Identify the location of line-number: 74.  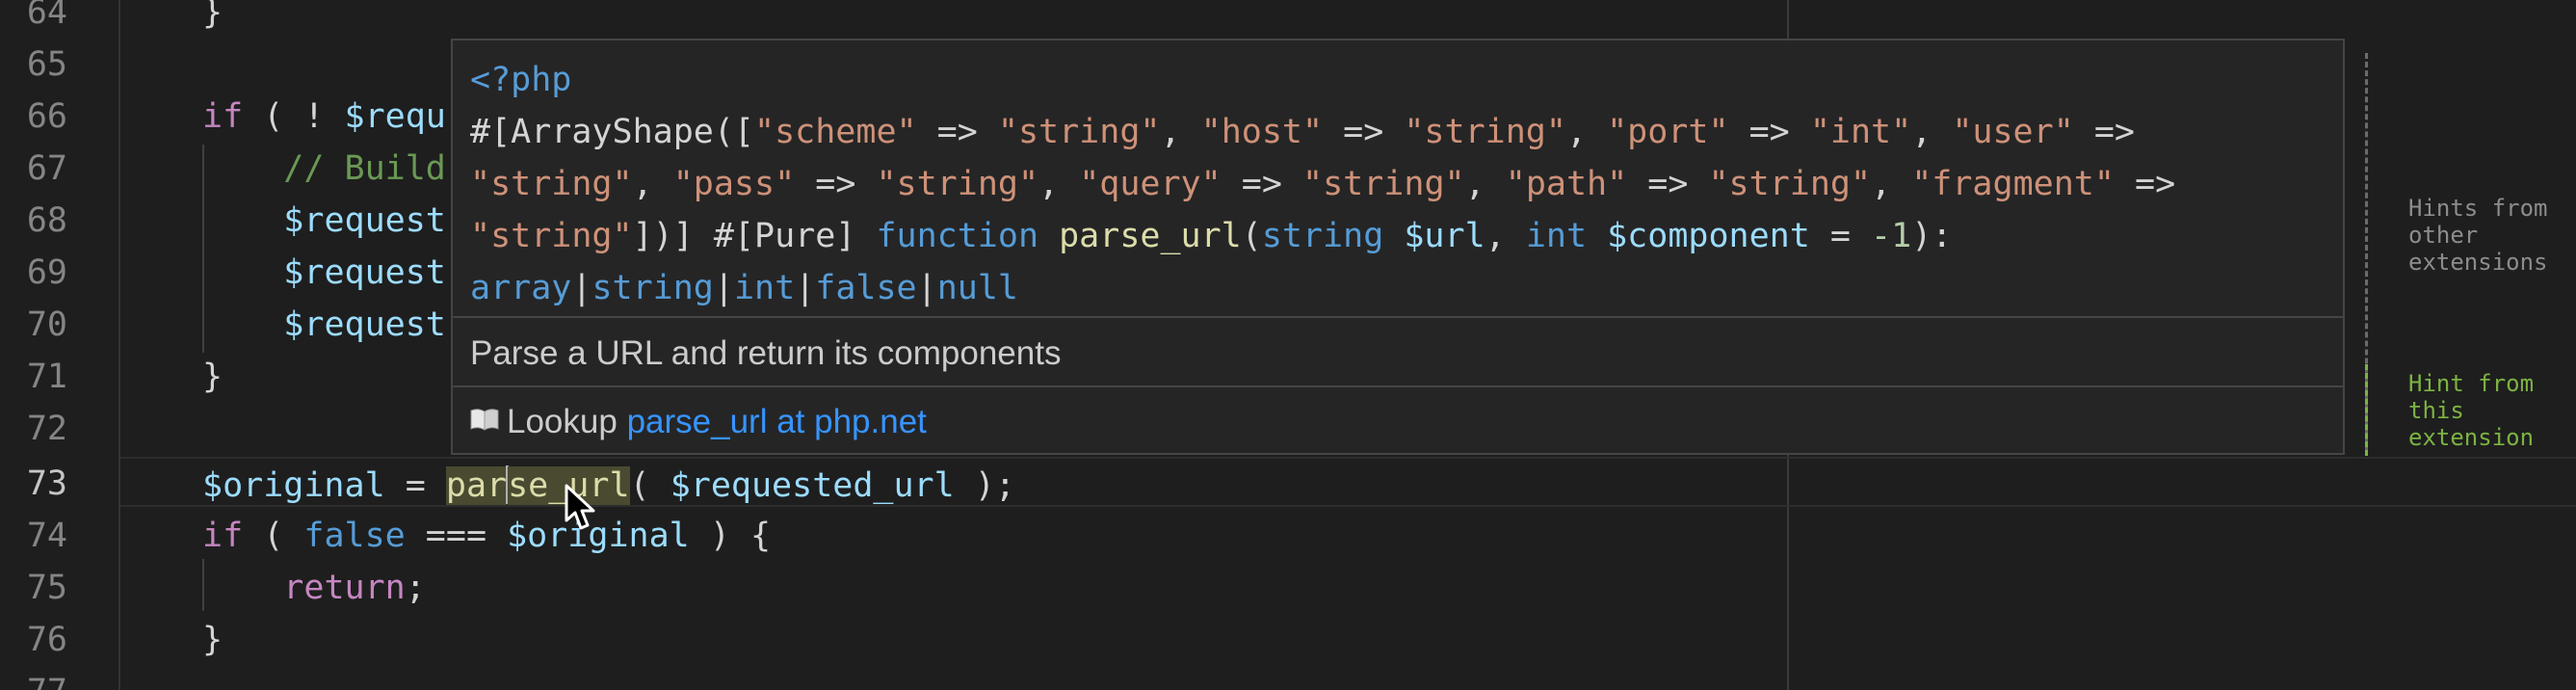
(46, 536).